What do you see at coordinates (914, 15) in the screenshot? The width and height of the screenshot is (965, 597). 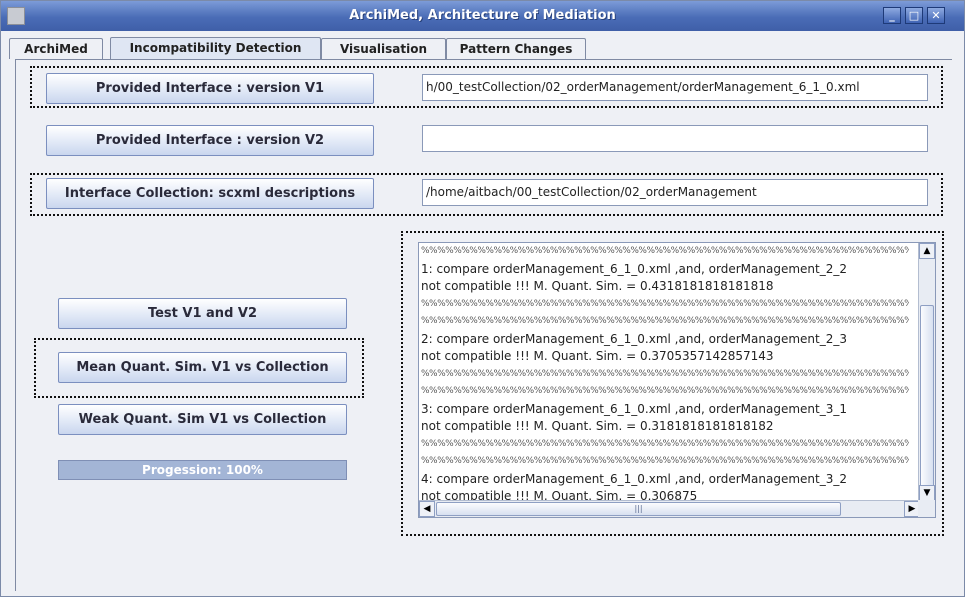 I see `maximize-button: □` at bounding box center [914, 15].